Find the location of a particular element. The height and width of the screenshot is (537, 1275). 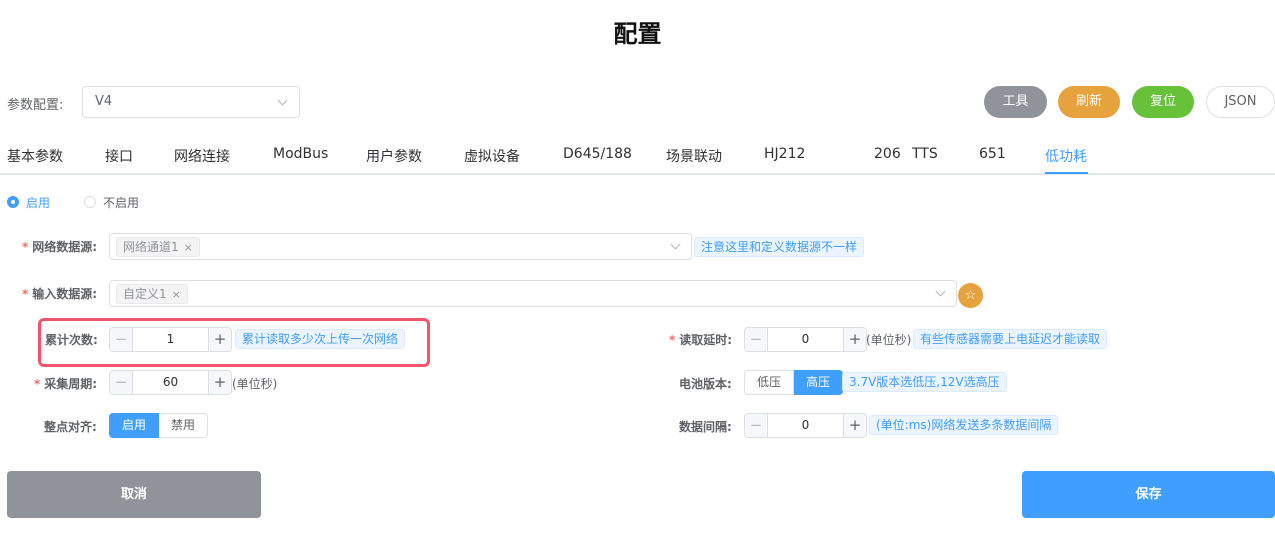

param-config-label: 参数配置: is located at coordinates (35, 105).